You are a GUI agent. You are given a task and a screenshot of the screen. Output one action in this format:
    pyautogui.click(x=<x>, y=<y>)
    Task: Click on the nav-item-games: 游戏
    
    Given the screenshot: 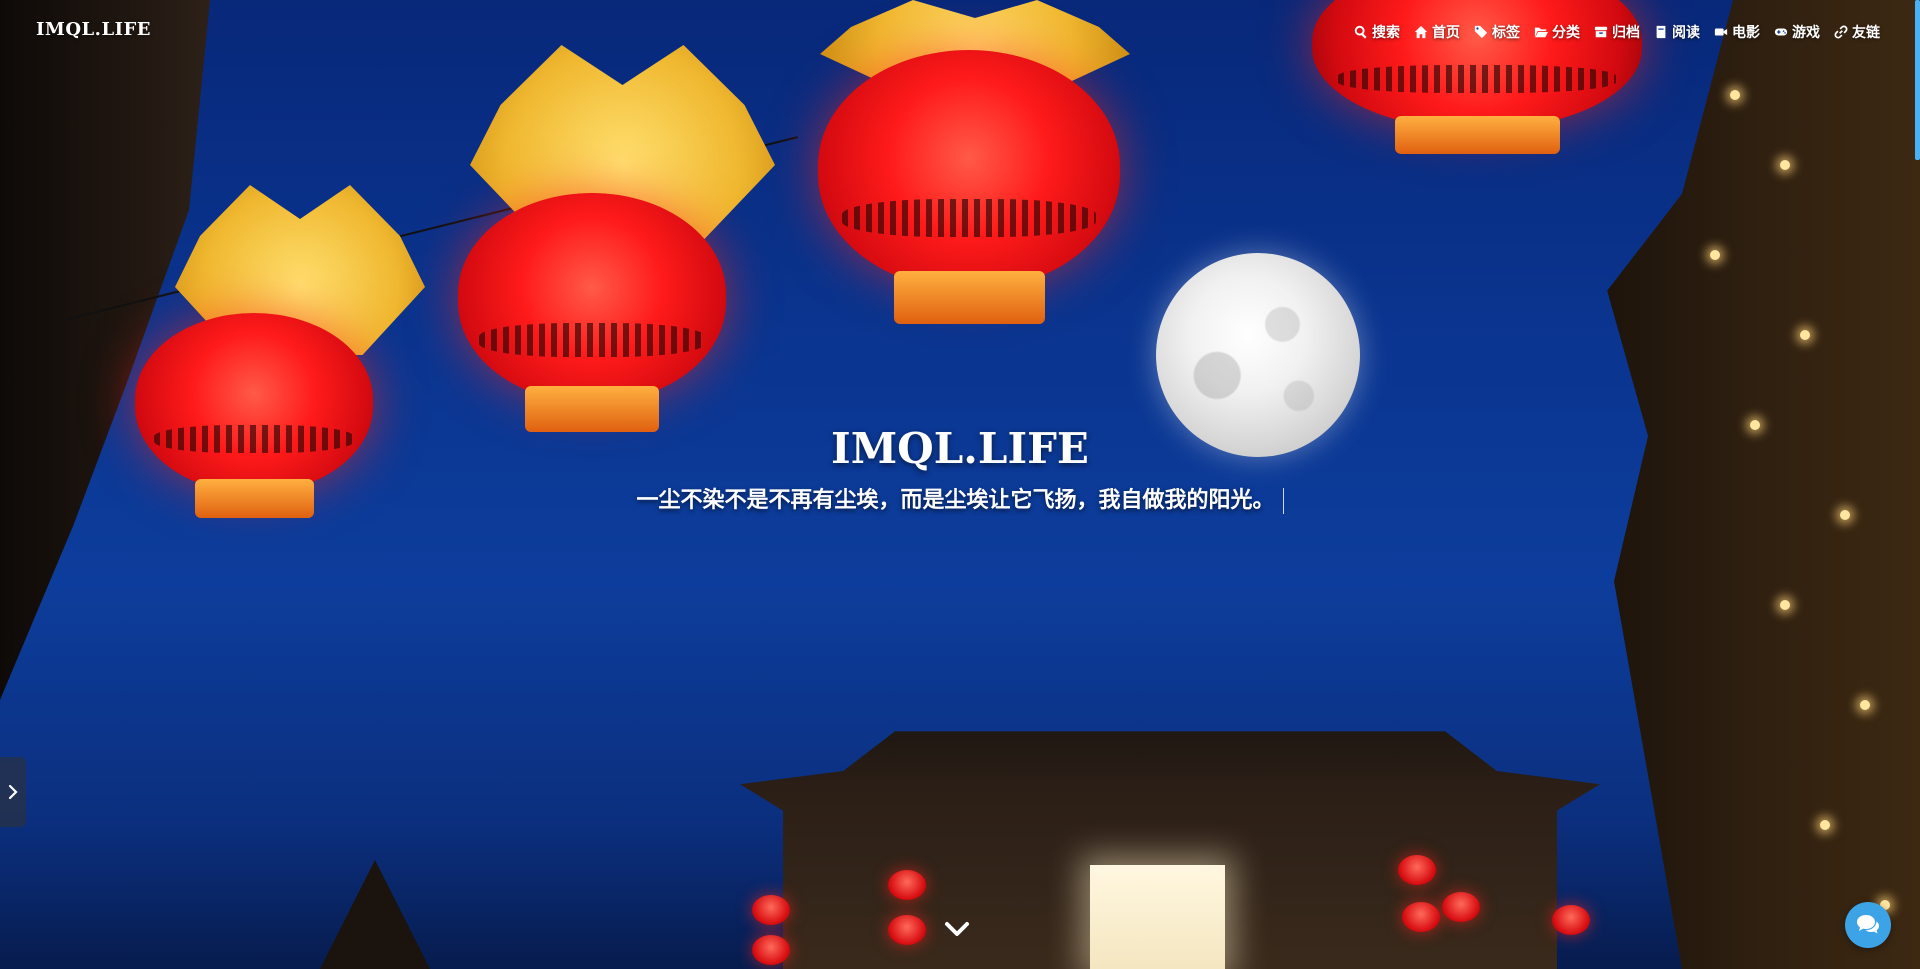 What is the action you would take?
    pyautogui.click(x=1797, y=32)
    